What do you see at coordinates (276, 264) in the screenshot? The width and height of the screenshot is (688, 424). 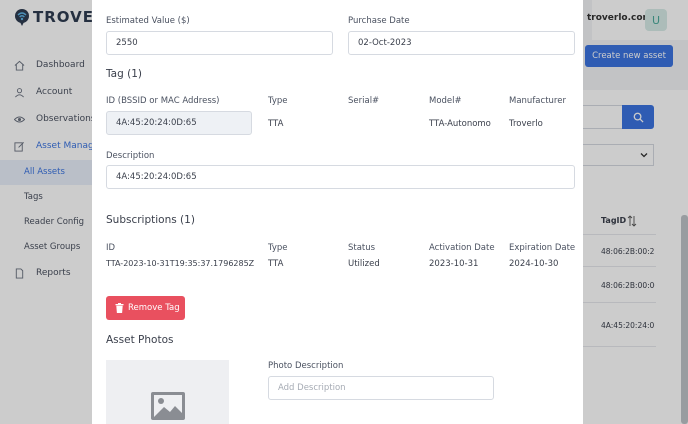 I see `subscription-type-value: TTA` at bounding box center [276, 264].